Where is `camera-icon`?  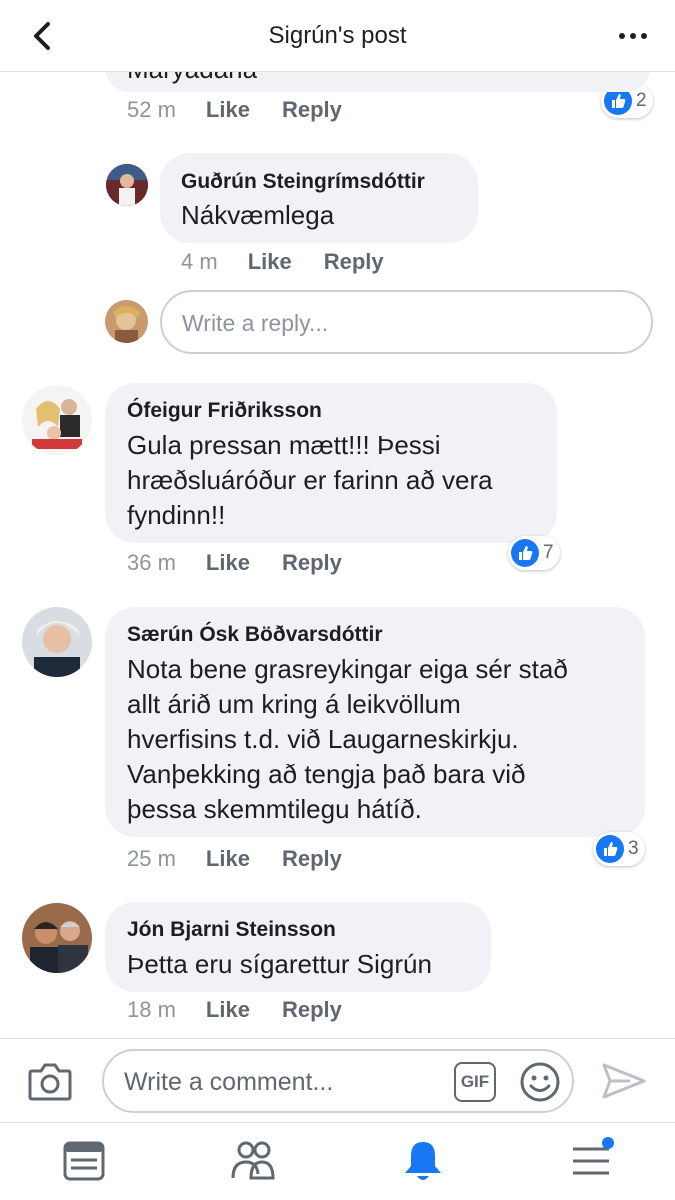 camera-icon is located at coordinates (50, 1082).